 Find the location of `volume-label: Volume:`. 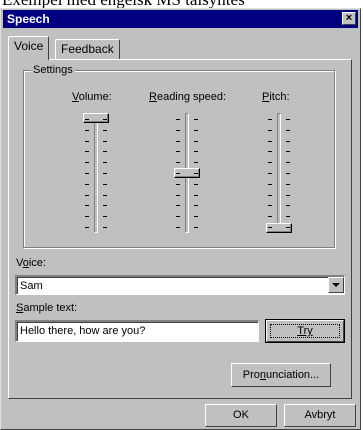

volume-label: Volume: is located at coordinates (92, 97).